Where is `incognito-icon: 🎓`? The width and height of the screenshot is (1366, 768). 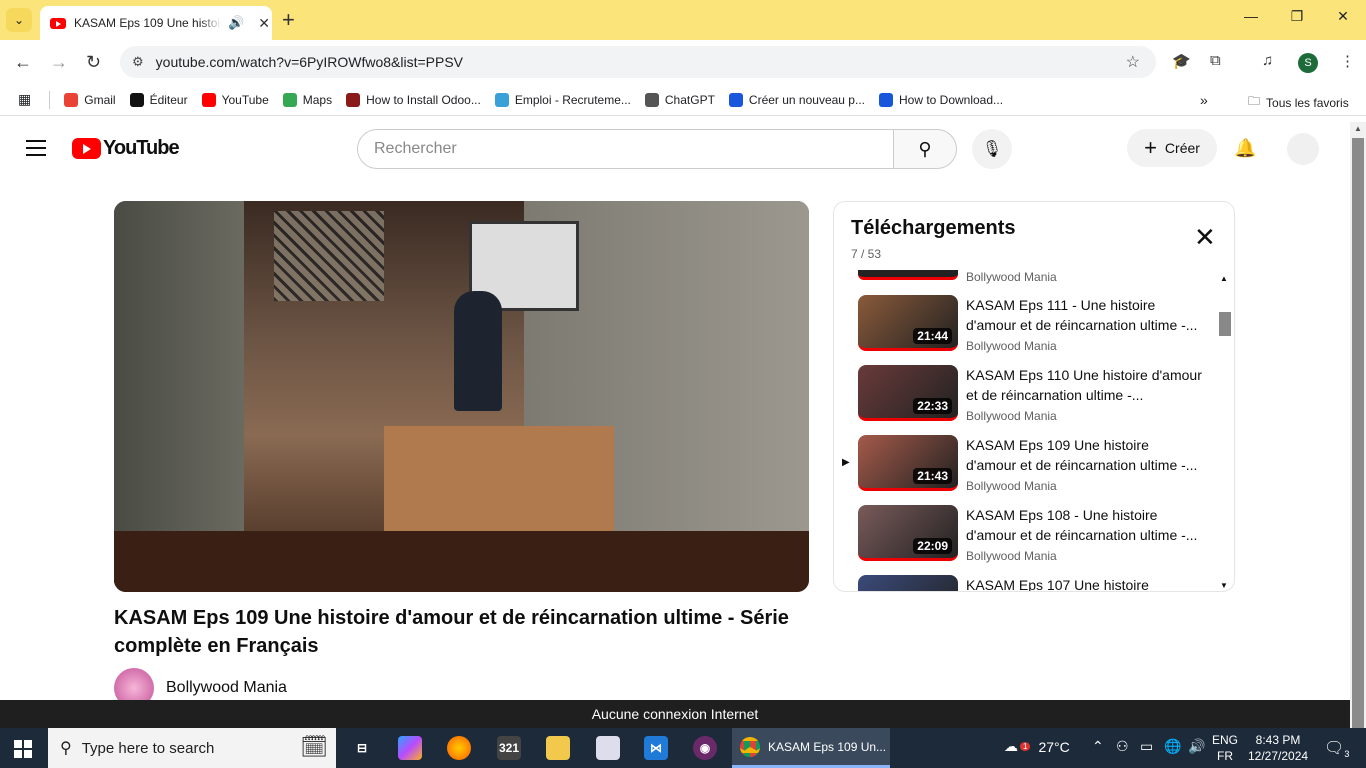
incognito-icon: 🎓 is located at coordinates (1181, 61).